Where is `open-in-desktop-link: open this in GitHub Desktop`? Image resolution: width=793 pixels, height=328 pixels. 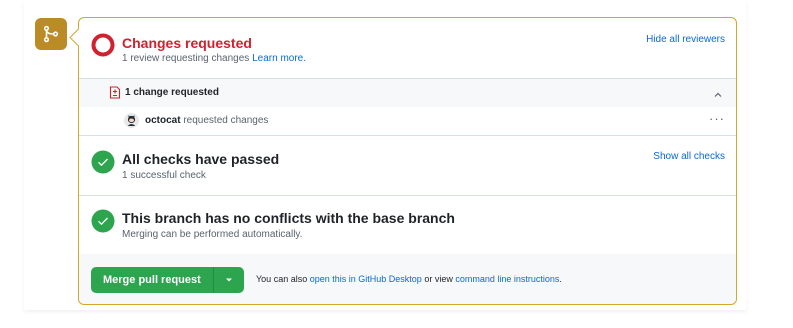 open-in-desktop-link: open this in GitHub Desktop is located at coordinates (366, 279).